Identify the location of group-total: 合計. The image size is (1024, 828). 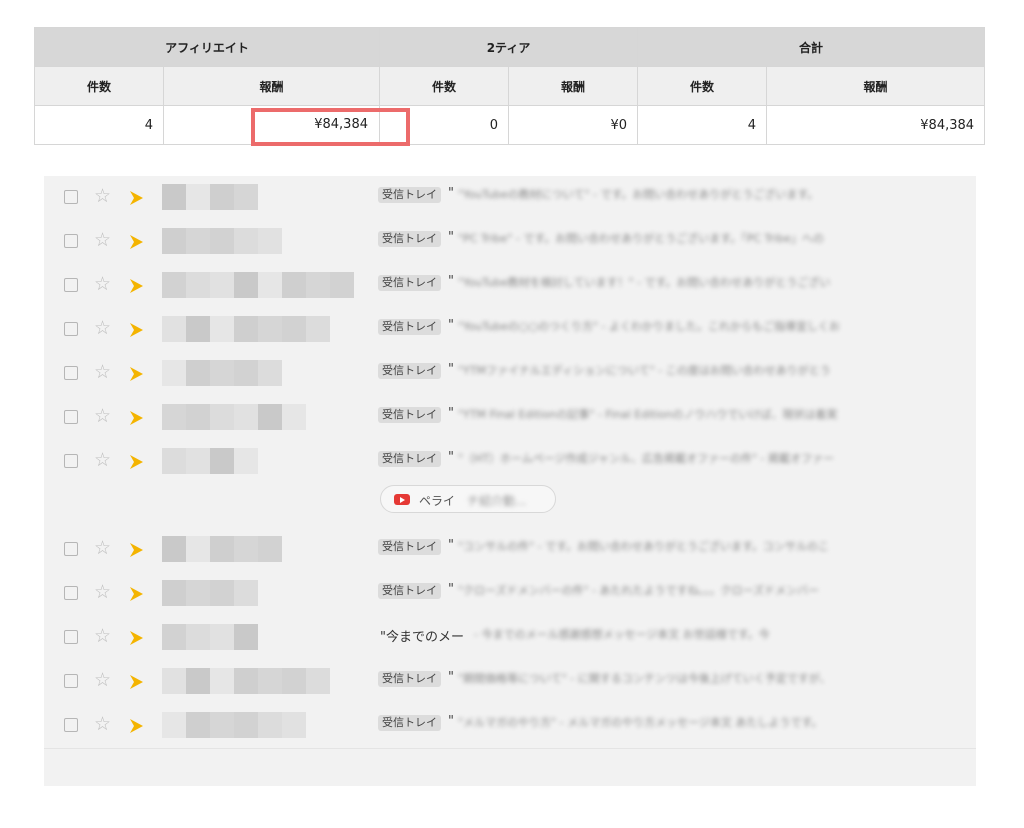
(811, 47).